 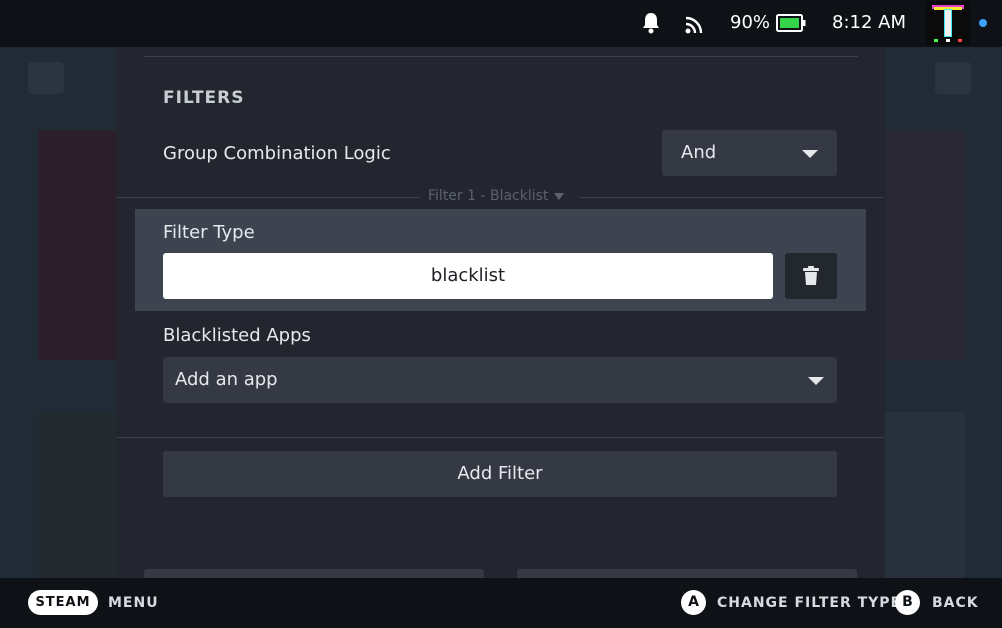 What do you see at coordinates (500, 380) in the screenshot?
I see `add-app-dropdown: Add an app` at bounding box center [500, 380].